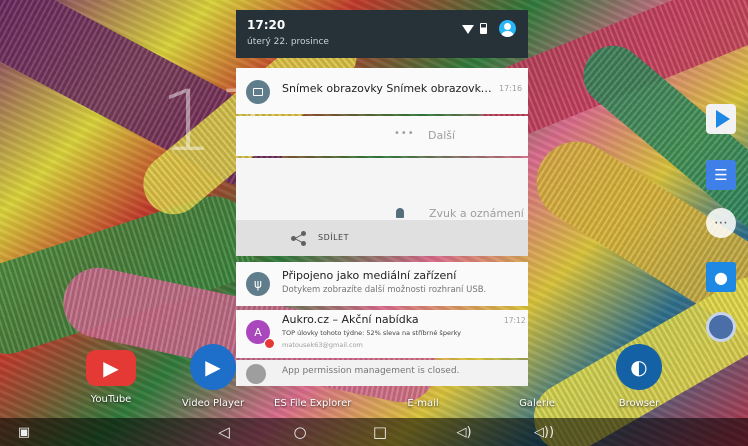 The height and width of the screenshot is (446, 748). I want to click on more-dots-icon: •••, so click(404, 133).